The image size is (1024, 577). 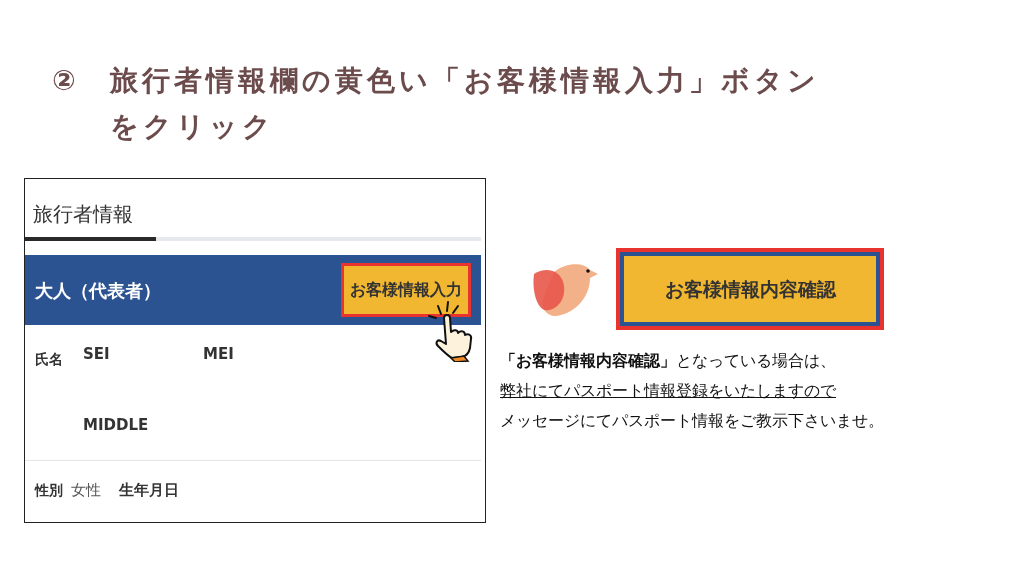 I want to click on tab-title: 旅行者情報, so click(x=83, y=214).